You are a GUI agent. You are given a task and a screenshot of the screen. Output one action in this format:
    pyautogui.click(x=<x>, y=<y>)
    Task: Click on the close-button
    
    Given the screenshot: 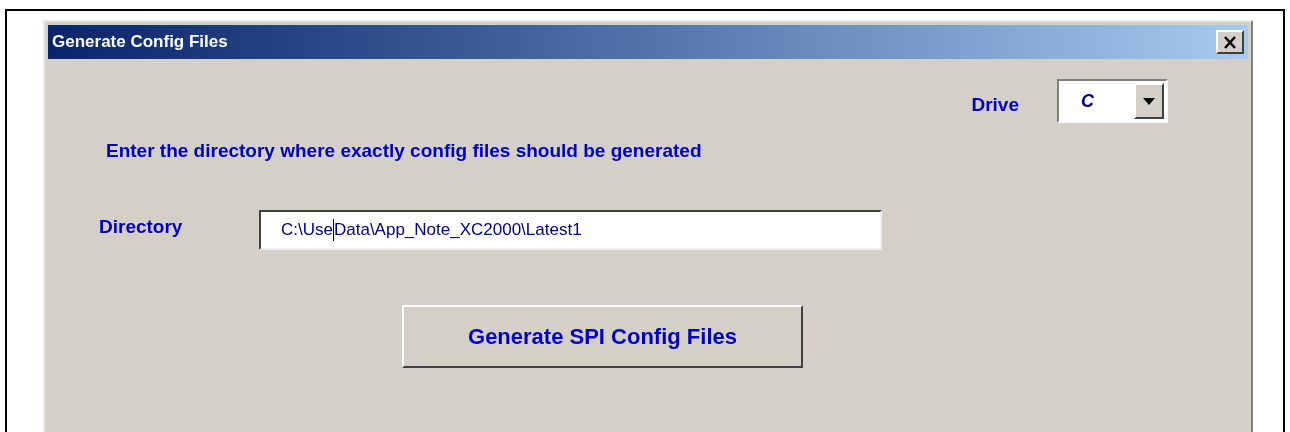 What is the action you would take?
    pyautogui.click(x=1230, y=42)
    